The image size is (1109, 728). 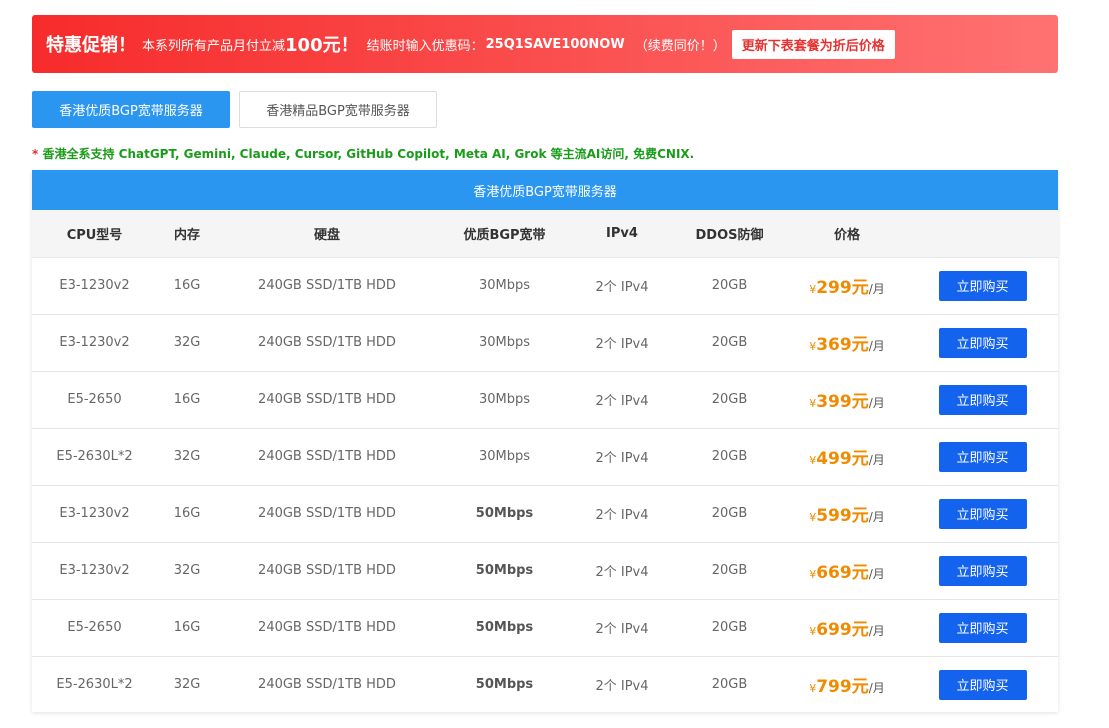 I want to click on price-value: 699元, so click(x=842, y=630).